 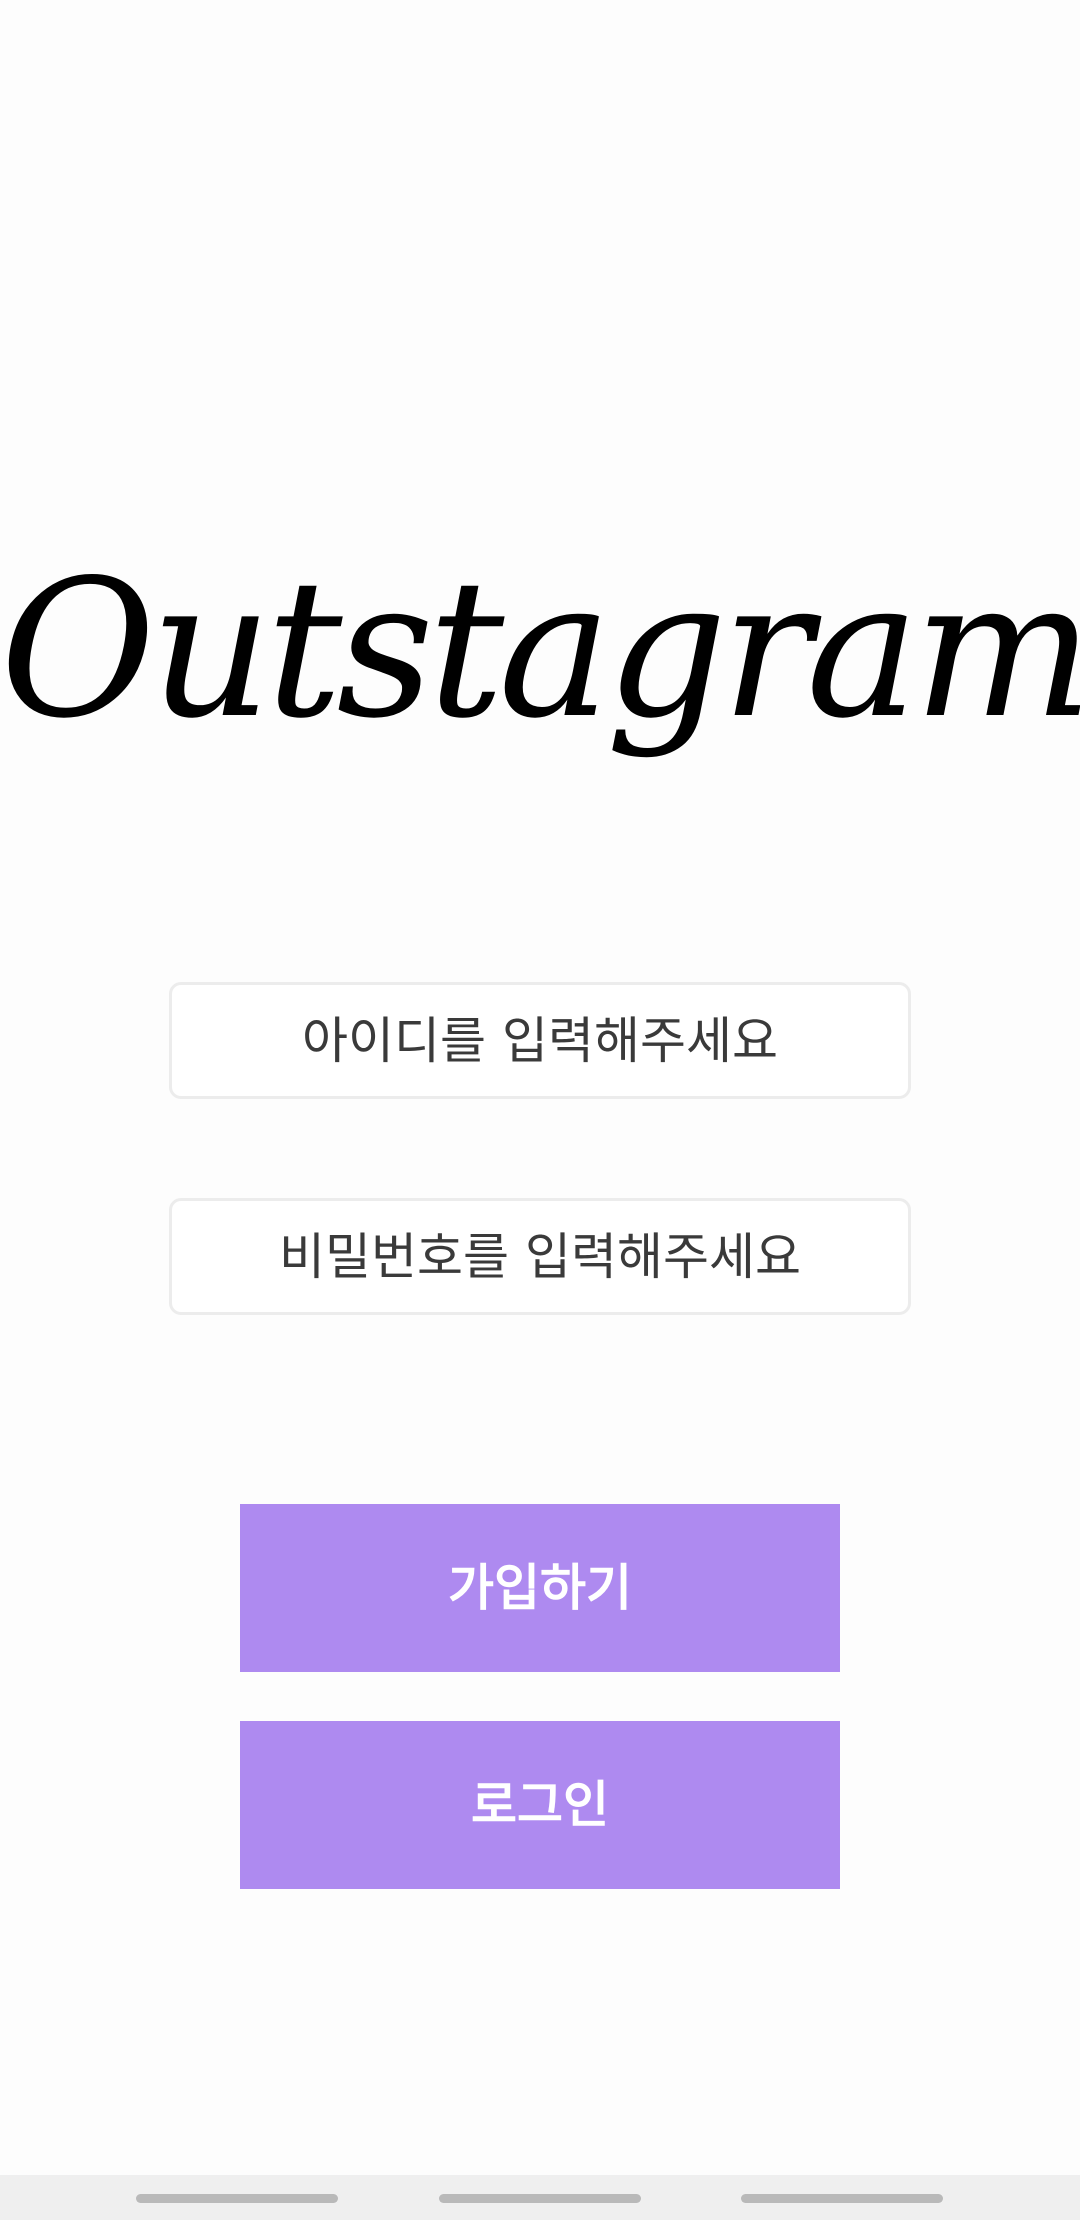 What do you see at coordinates (540, 649) in the screenshot?
I see `app-logo: Outstagram` at bounding box center [540, 649].